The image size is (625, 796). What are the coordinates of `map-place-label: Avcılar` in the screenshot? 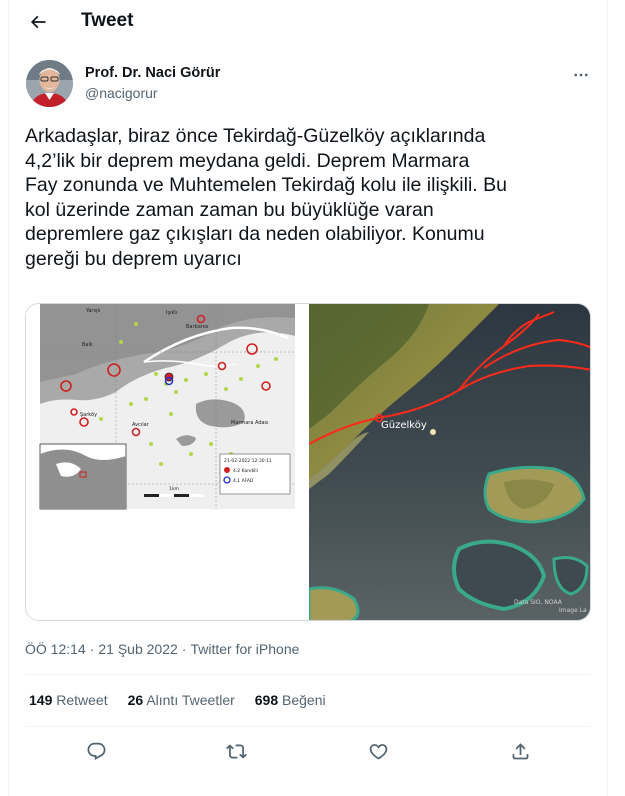 It's located at (141, 425).